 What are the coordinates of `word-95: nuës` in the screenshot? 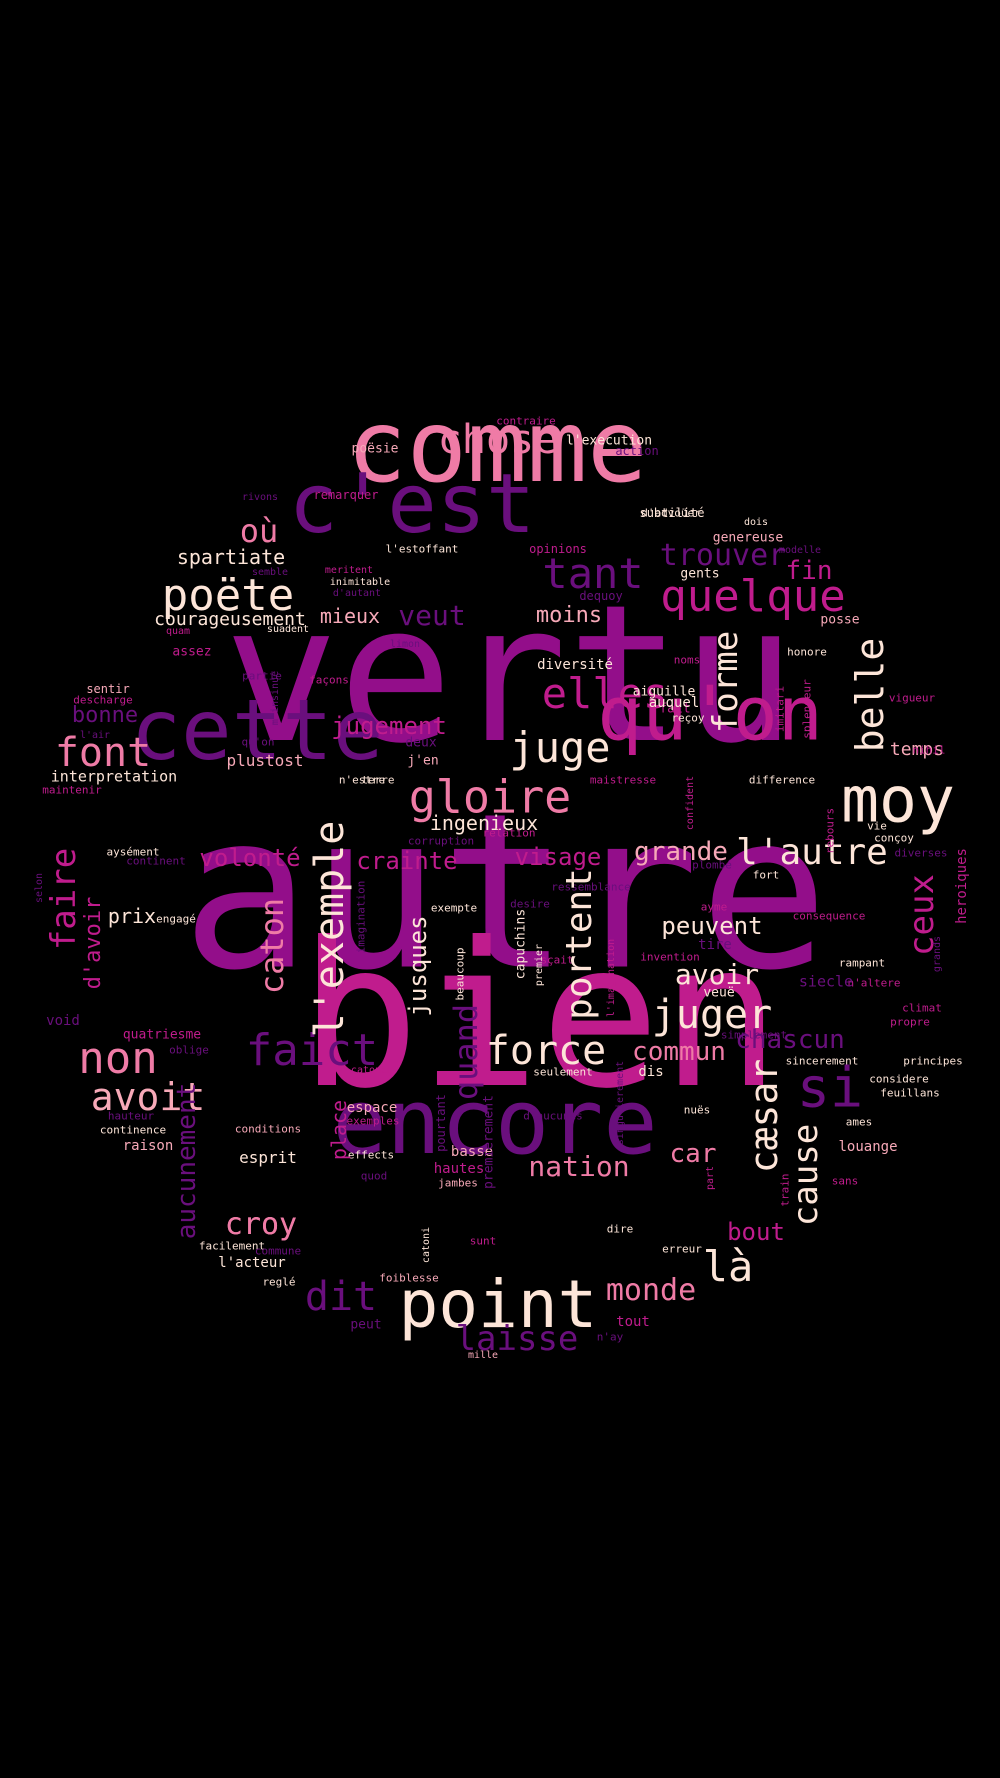 It's located at (697, 1110).